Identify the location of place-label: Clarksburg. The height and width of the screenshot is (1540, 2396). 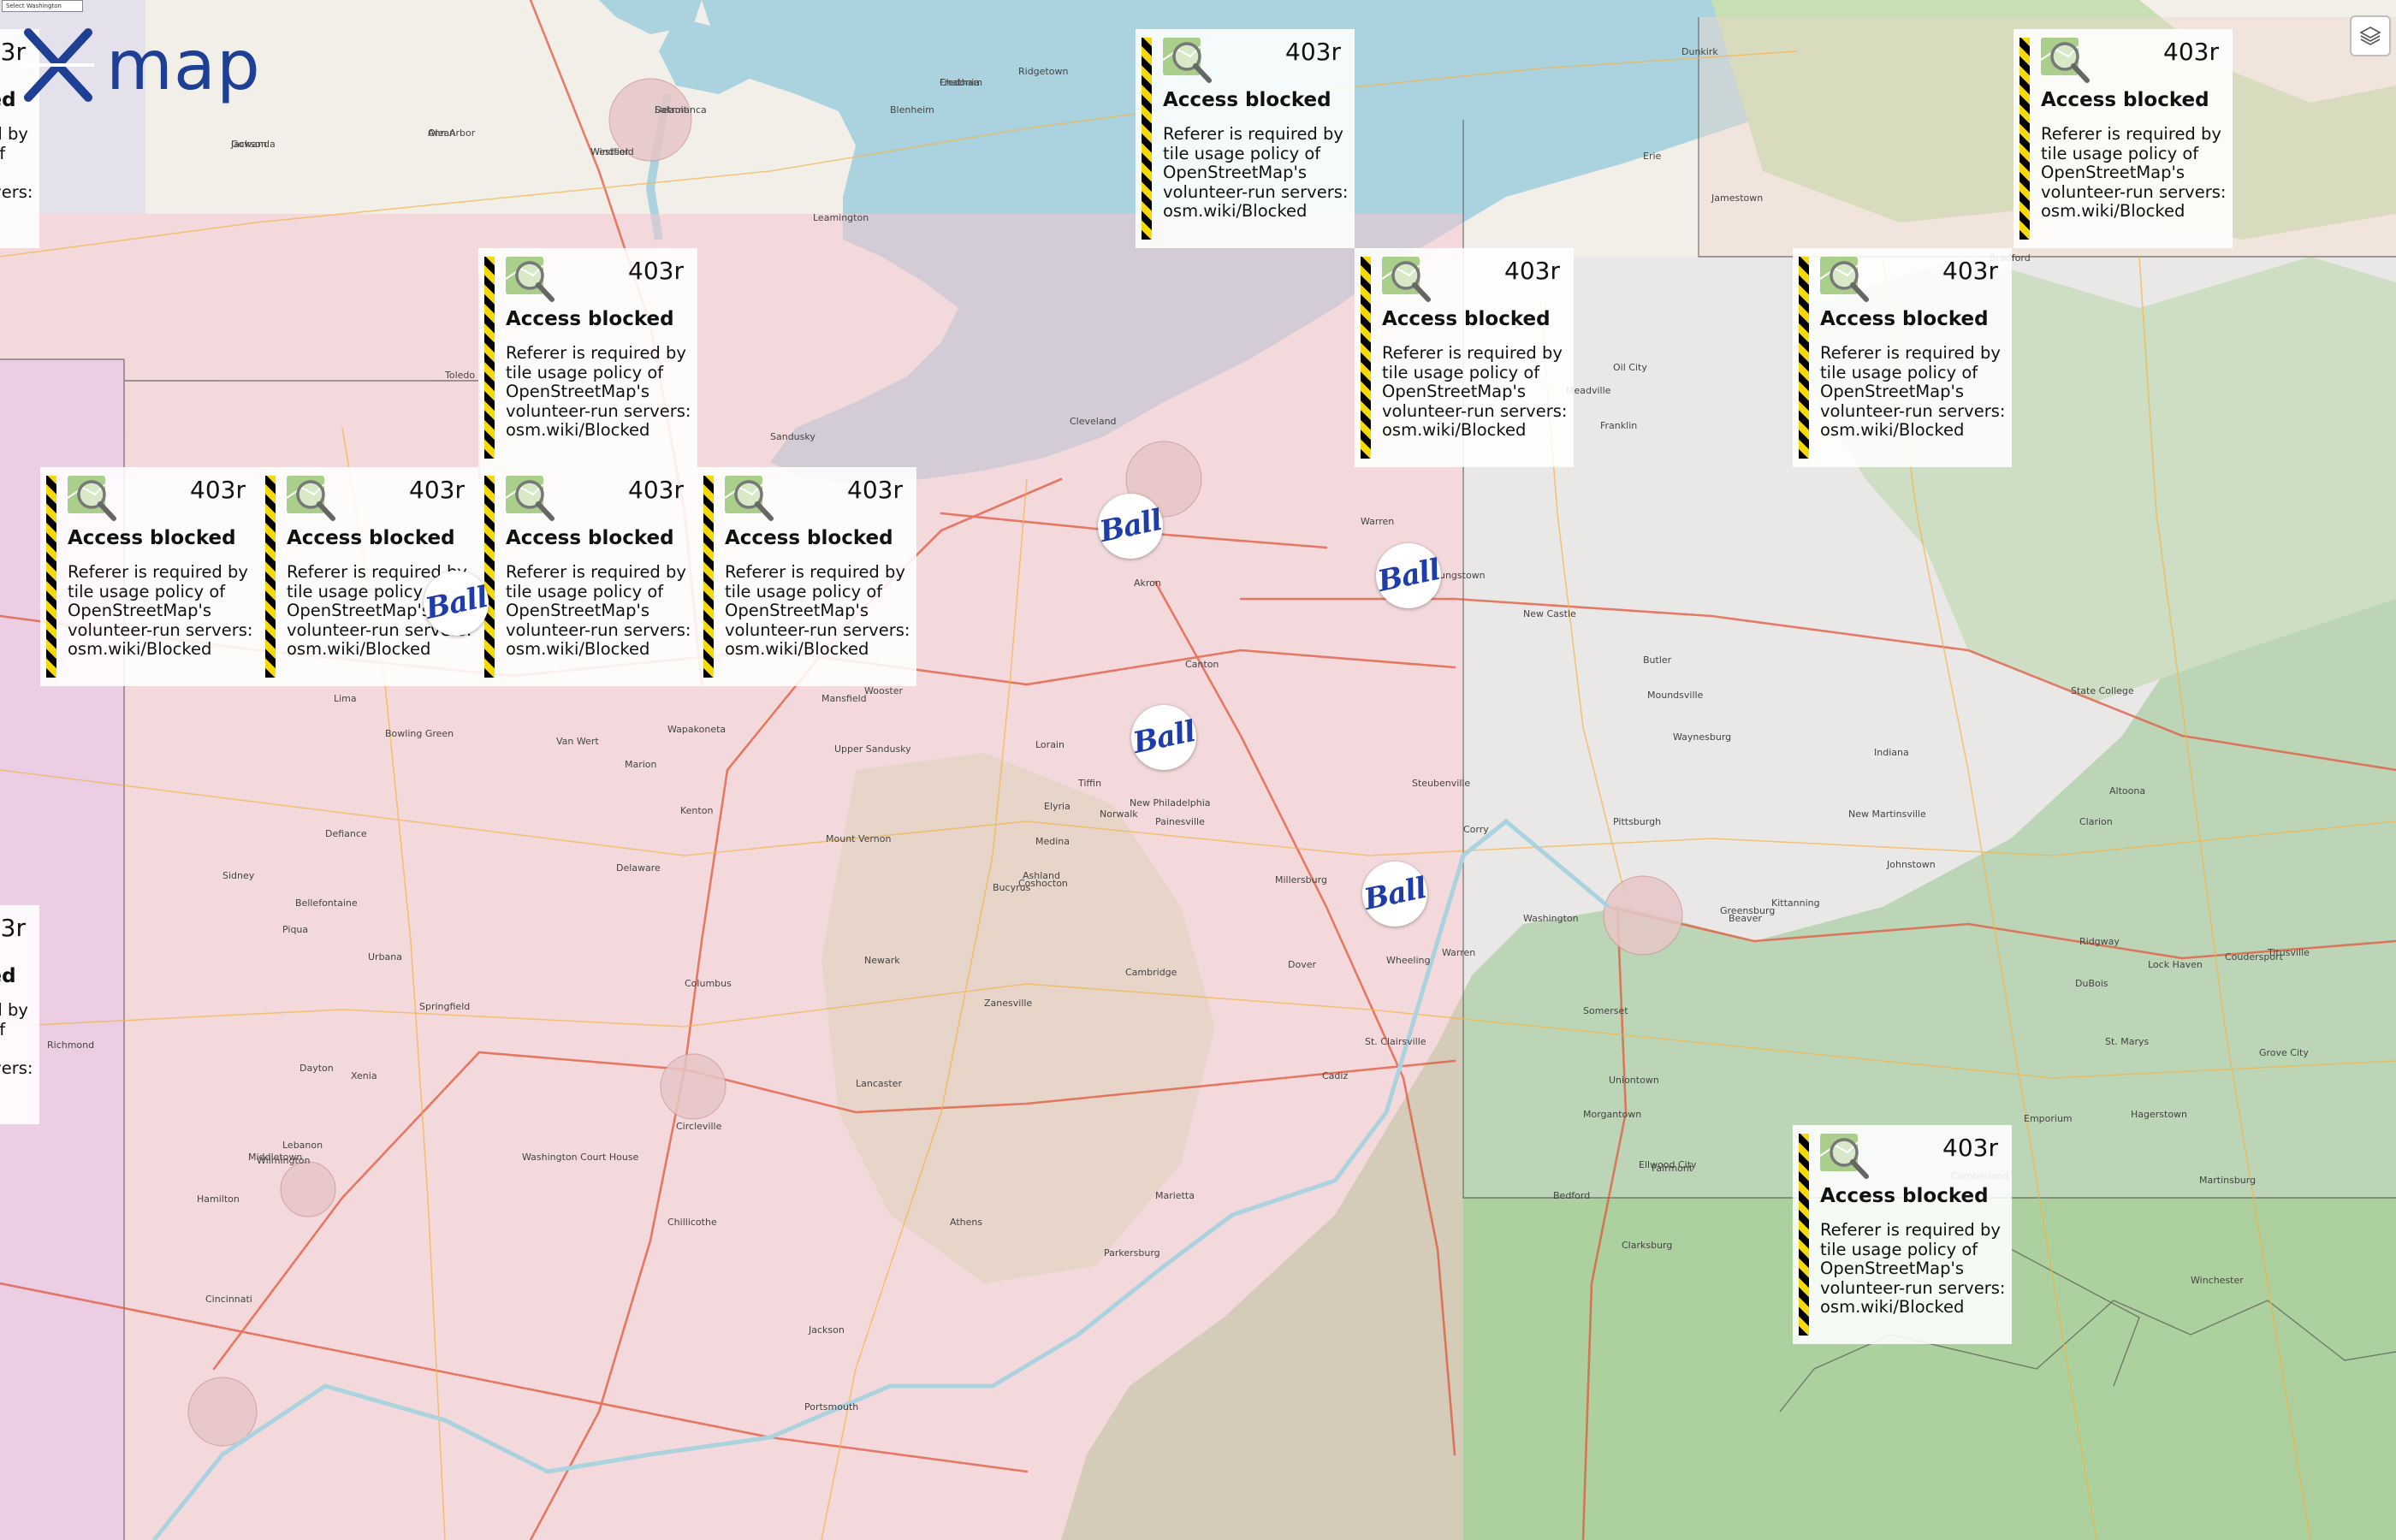
(1648, 1245).